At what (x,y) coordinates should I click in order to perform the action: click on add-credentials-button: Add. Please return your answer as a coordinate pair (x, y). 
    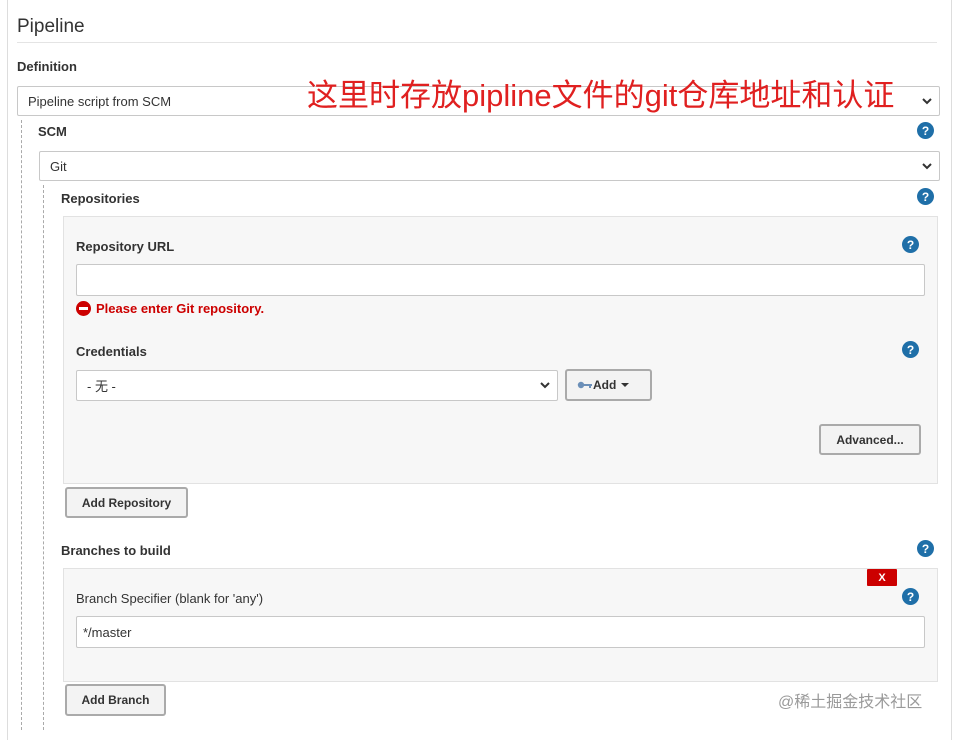
    Looking at the image, I should click on (608, 385).